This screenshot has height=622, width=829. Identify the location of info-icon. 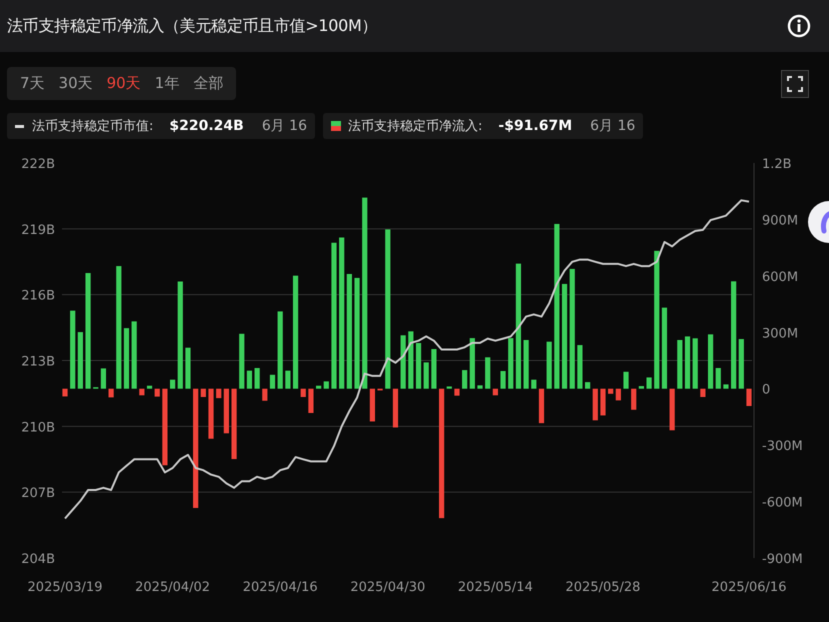
(799, 26).